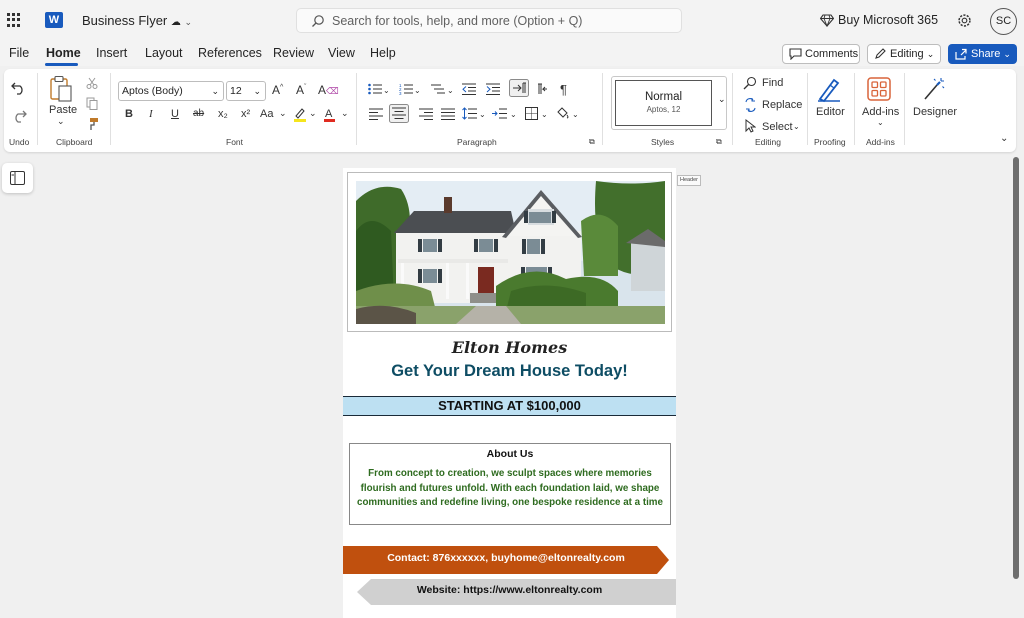 The height and width of the screenshot is (618, 1024). Describe the element at coordinates (277, 90) in the screenshot. I see `increase-font-size-icon: A^` at that location.